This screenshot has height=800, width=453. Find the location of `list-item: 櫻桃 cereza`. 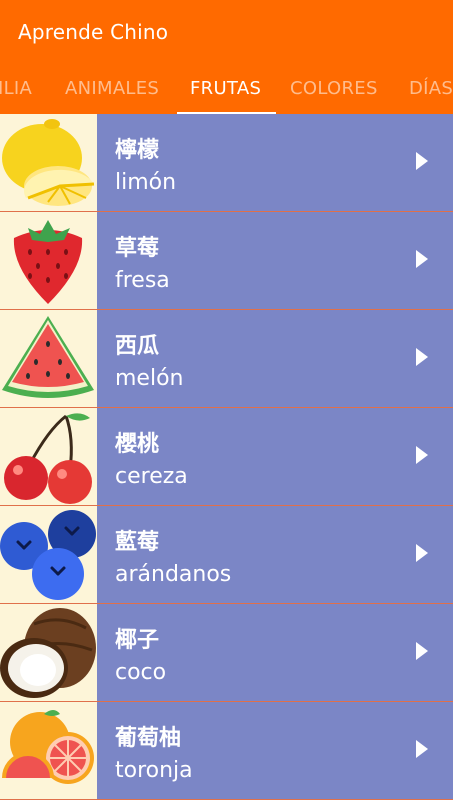

list-item: 櫻桃 cereza is located at coordinates (226, 457).